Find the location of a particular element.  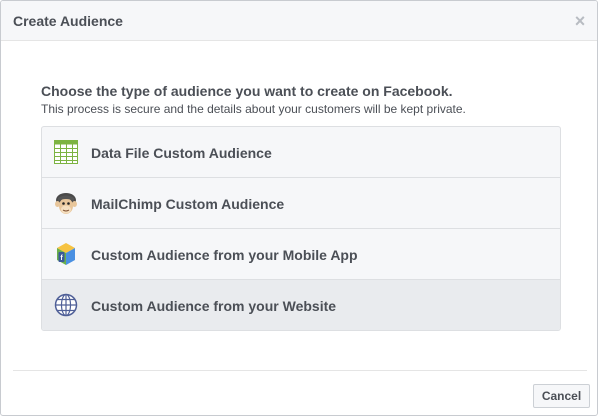

cancel-button: Cancel is located at coordinates (561, 396).